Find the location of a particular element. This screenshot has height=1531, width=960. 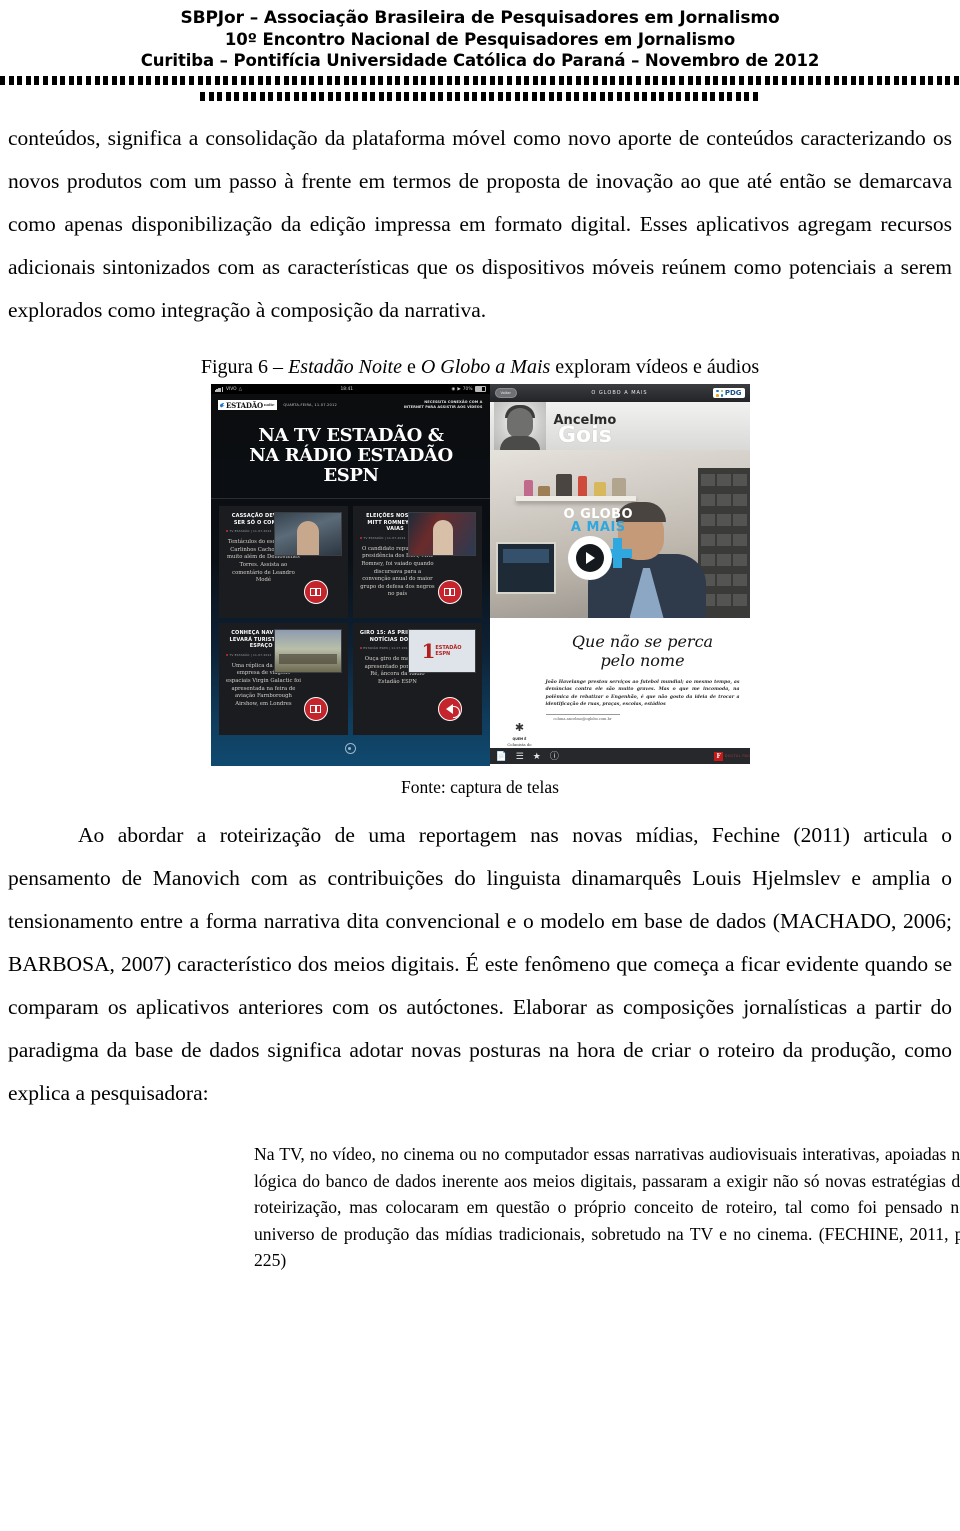

espn-stack: ESTADÃO ESPN is located at coordinates (448, 651).